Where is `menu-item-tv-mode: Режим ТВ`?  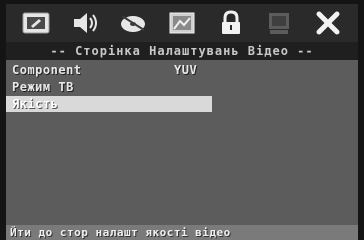
menu-item-tv-mode: Режим ТВ is located at coordinates (182, 87).